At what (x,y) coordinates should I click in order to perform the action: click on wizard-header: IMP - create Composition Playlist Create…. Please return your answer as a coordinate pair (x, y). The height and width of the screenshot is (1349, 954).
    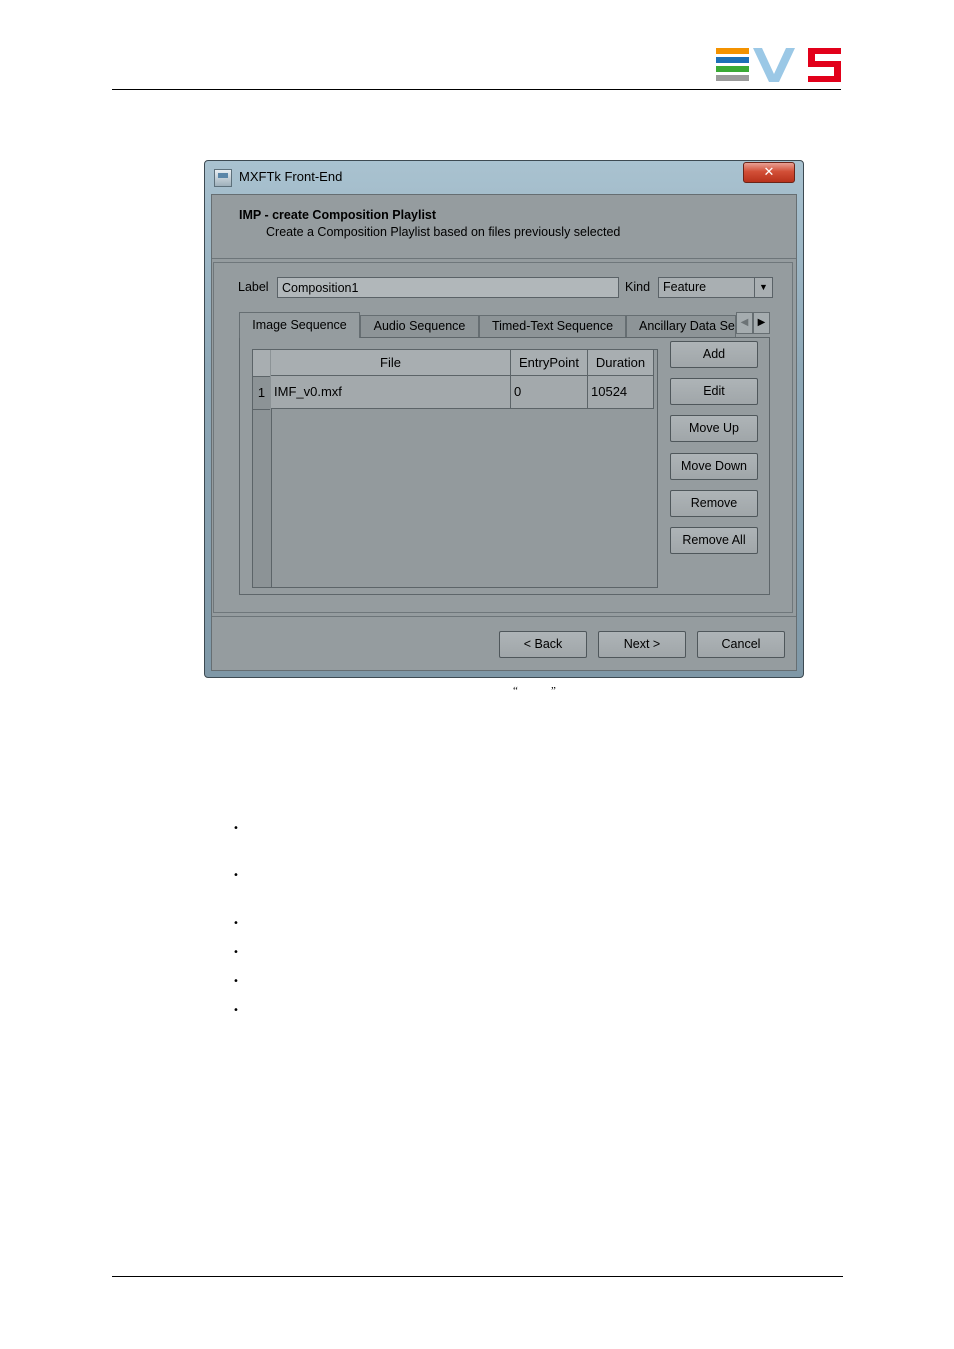
    Looking at the image, I should click on (504, 227).